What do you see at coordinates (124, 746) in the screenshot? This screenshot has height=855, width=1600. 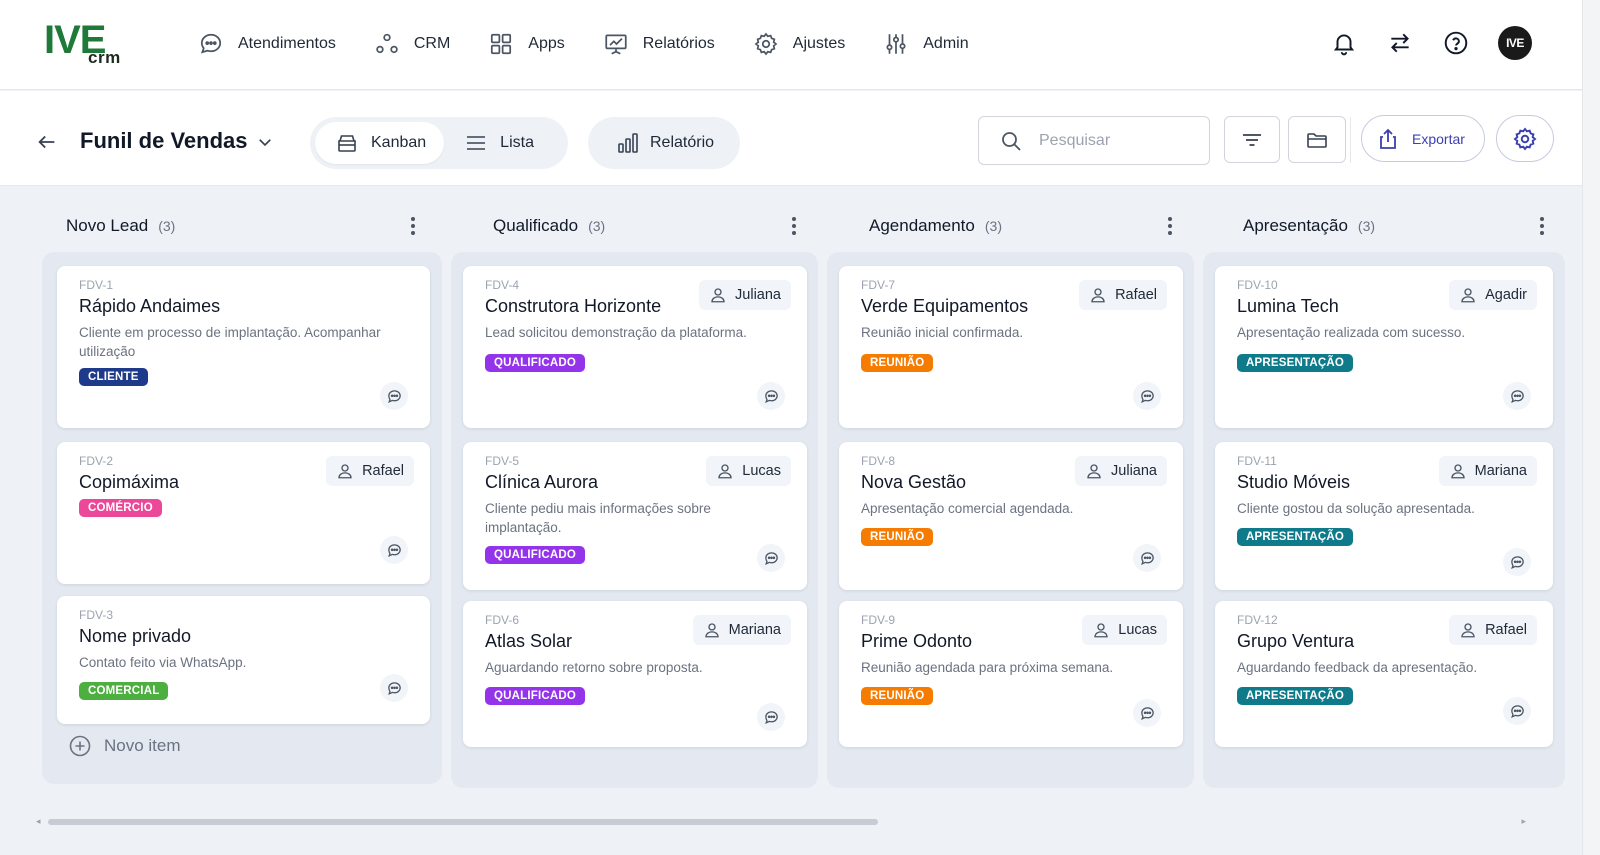 I see `add-new-item-button: Novo item` at bounding box center [124, 746].